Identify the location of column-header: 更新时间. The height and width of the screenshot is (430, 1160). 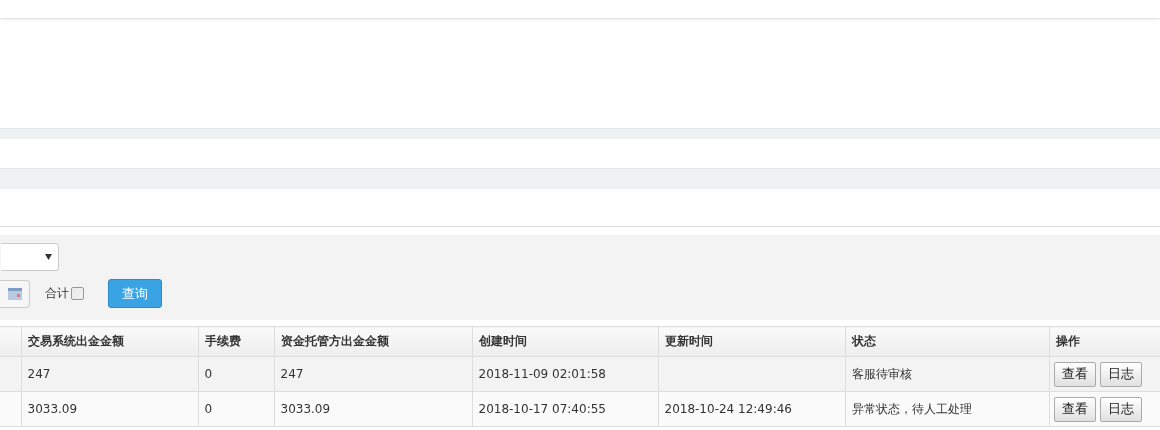
(688, 341).